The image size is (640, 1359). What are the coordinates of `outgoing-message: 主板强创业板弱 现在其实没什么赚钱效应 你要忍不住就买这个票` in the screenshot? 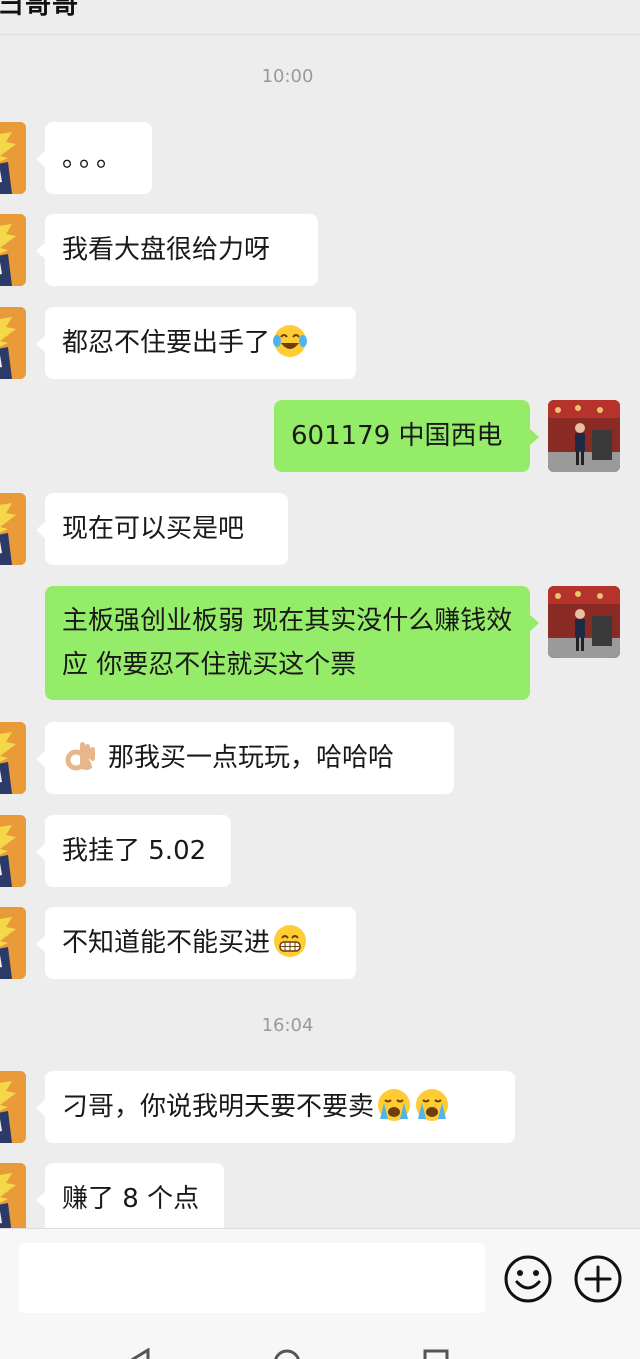 It's located at (292, 643).